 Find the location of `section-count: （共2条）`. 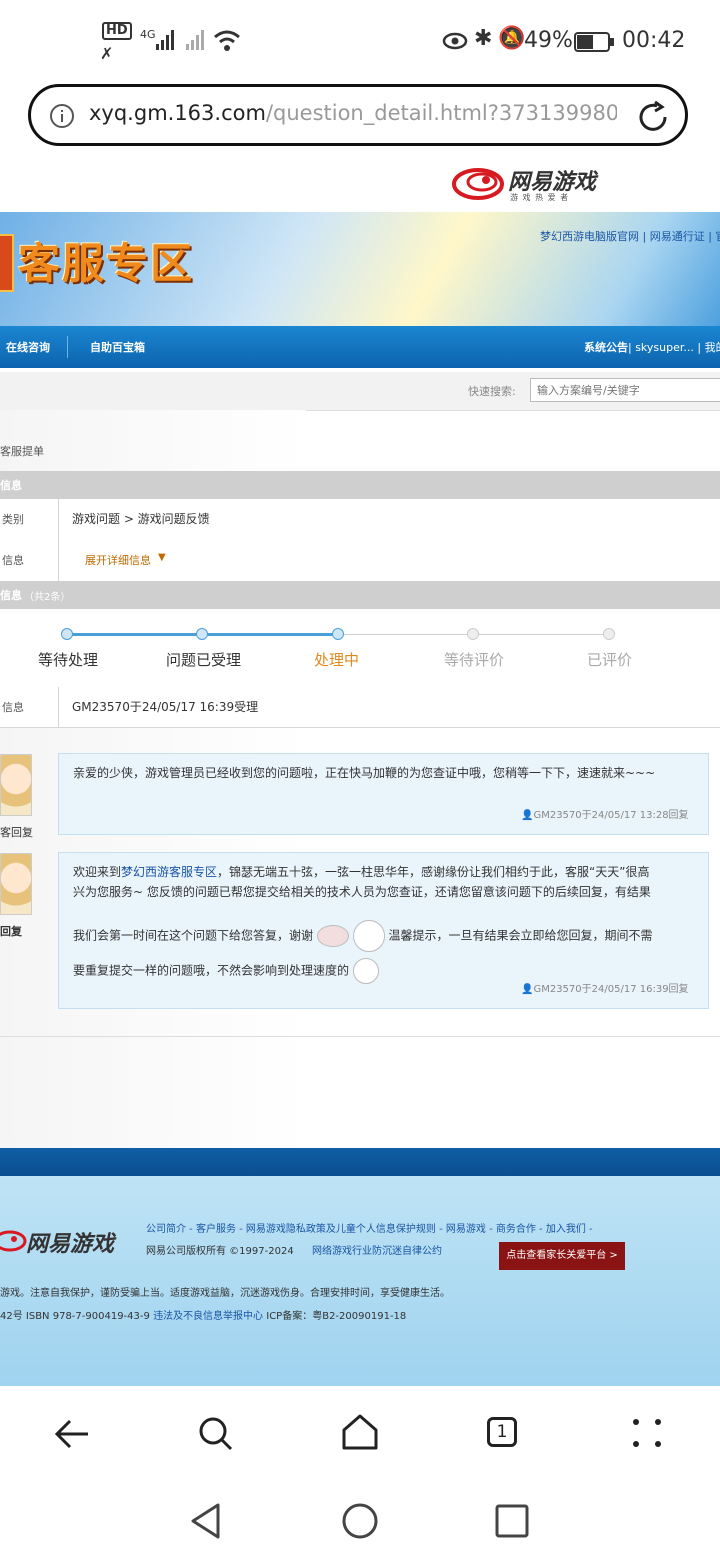

section-count: （共2条） is located at coordinates (47, 597).